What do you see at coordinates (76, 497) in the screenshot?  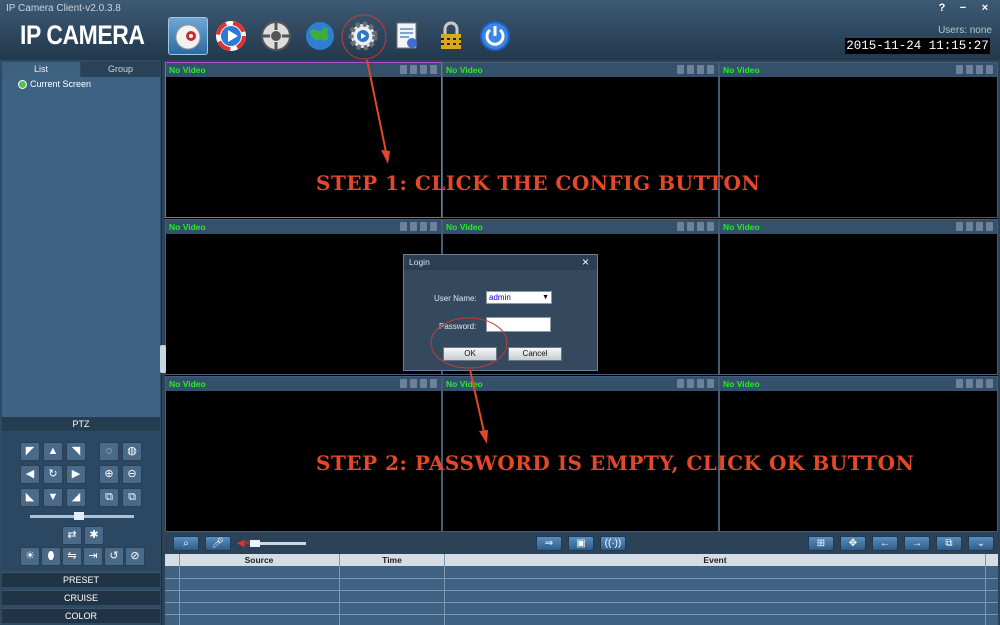 I see `ptz-down-right-button: ◢` at bounding box center [76, 497].